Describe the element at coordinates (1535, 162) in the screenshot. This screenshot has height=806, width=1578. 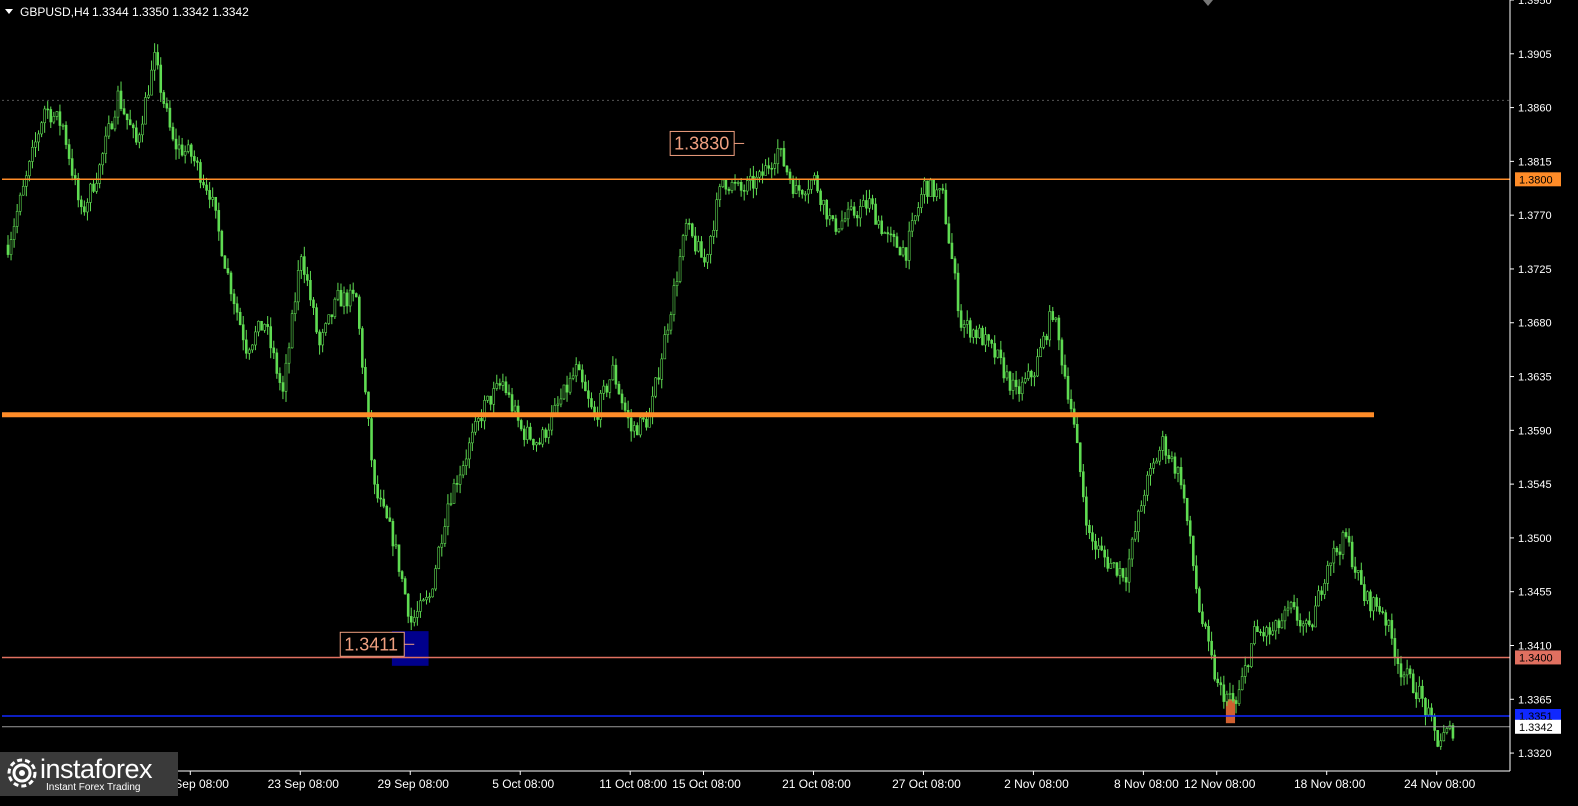
I see `y-tick-label: 1.3815` at that location.